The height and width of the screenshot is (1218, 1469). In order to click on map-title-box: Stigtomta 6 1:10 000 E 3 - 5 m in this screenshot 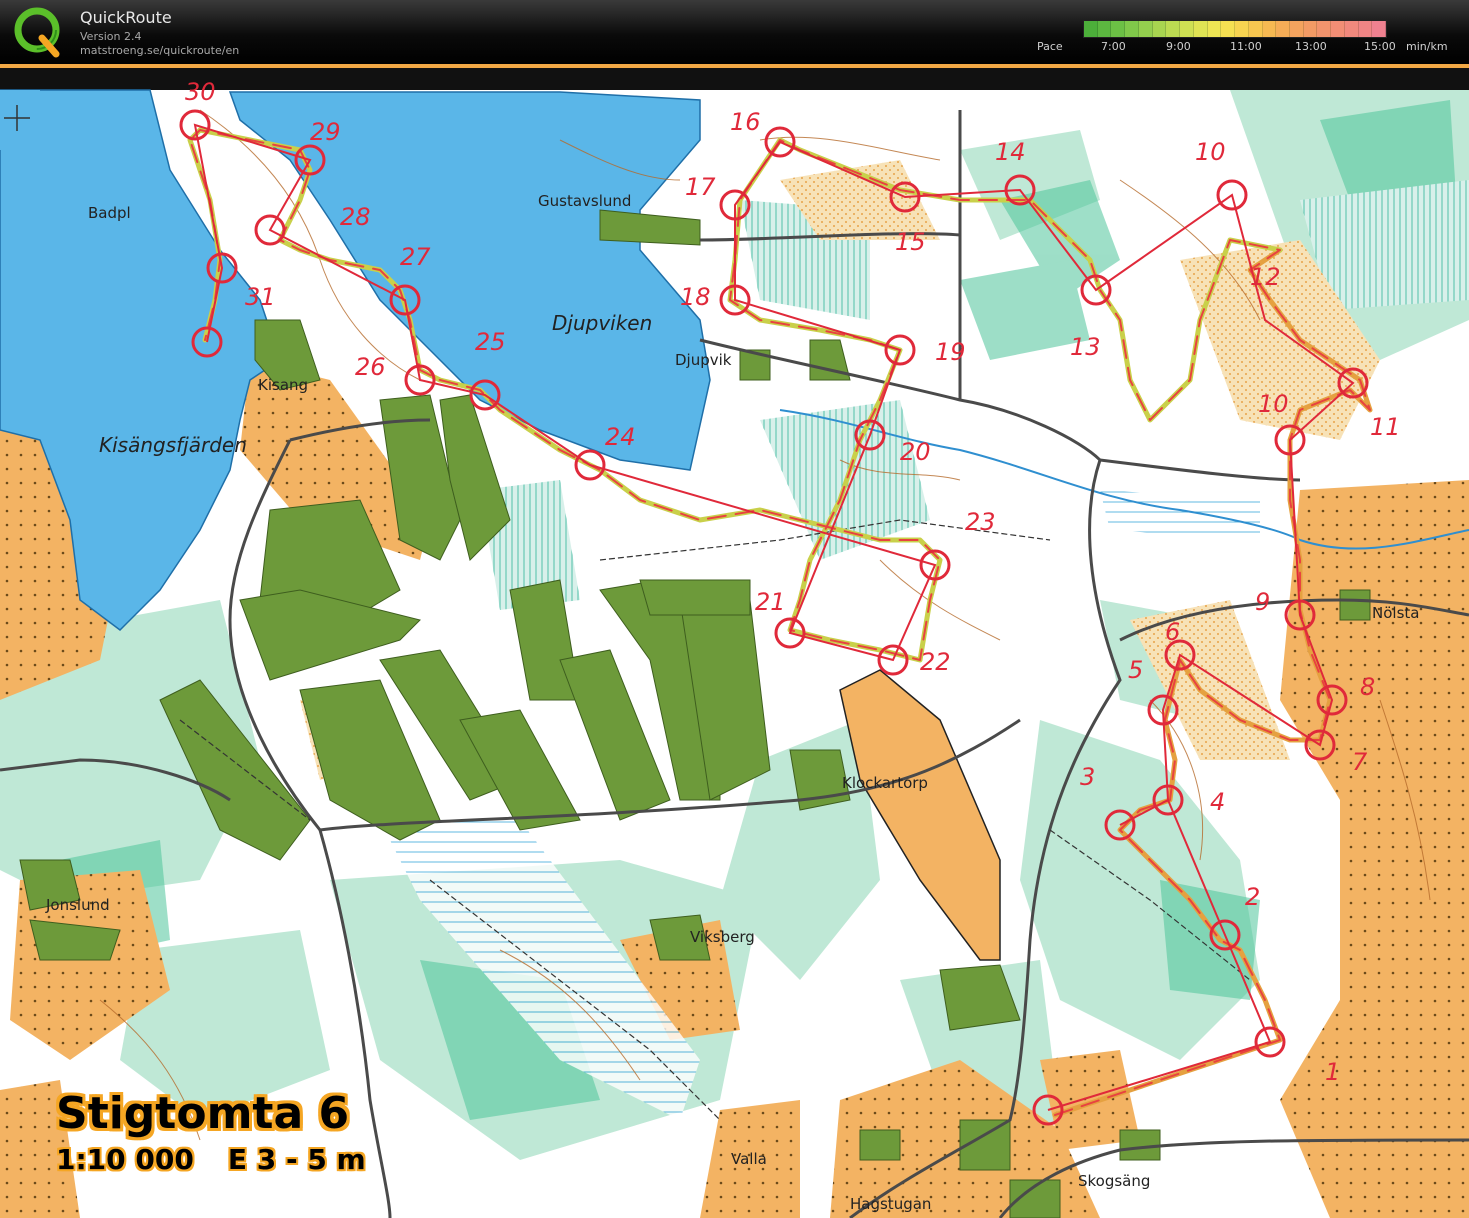, I will do `click(228, 1132)`.